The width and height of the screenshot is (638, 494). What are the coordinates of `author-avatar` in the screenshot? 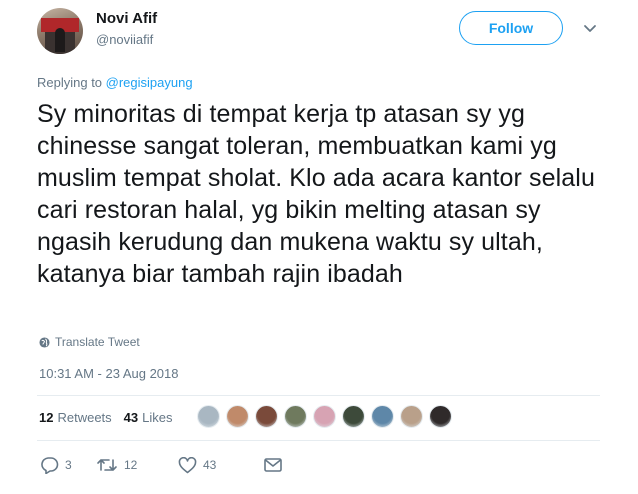 It's located at (60, 31).